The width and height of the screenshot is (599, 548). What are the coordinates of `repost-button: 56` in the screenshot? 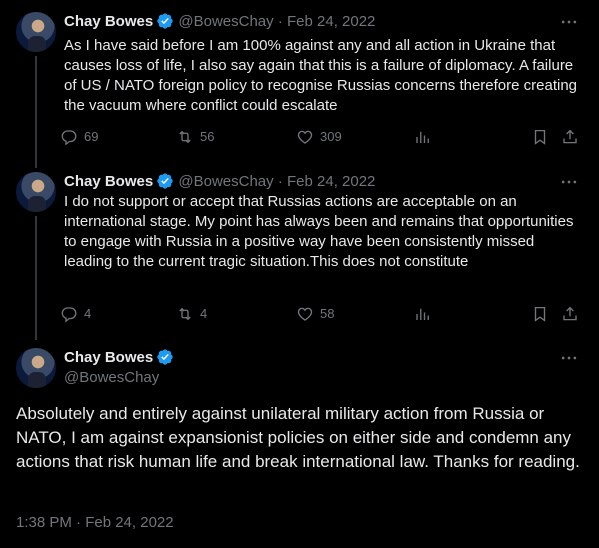 It's located at (195, 137).